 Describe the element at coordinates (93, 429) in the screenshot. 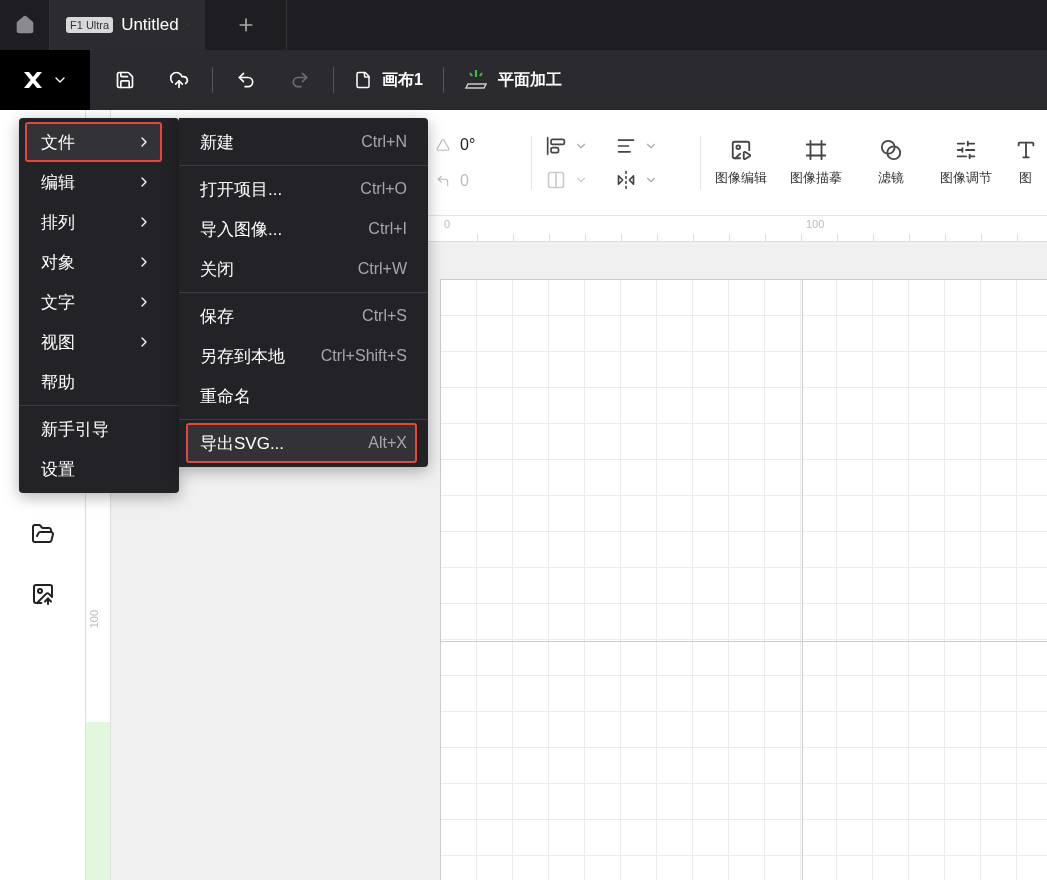

I see `menu-item: 新手引导` at that location.